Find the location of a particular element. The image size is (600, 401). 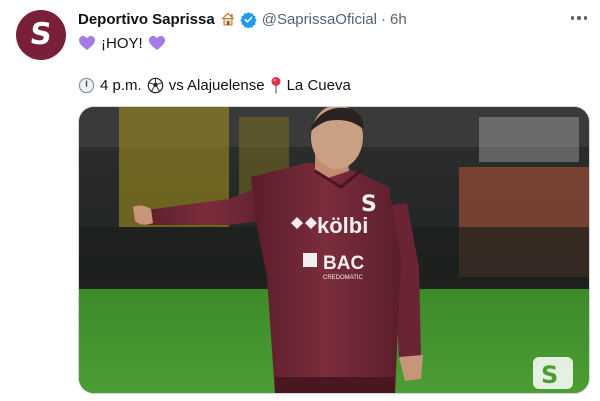

tweet-header: Deportivo Saprissa @SaprissaOficial · 6h is located at coordinates (242, 19).